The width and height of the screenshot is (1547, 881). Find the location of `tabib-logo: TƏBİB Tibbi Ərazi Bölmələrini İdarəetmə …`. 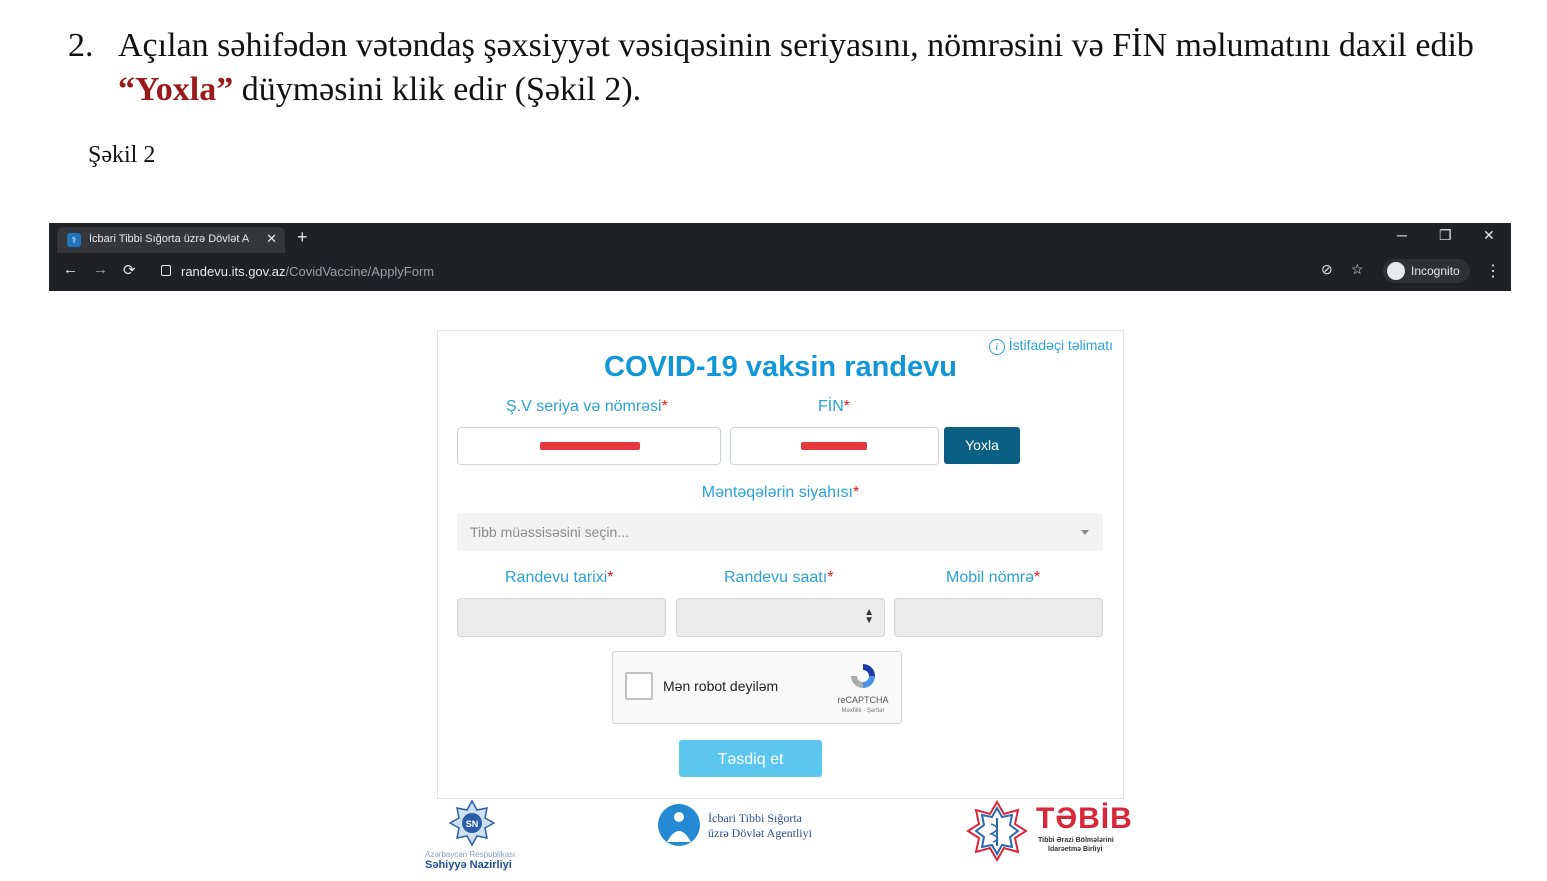

tabib-logo: TƏBİB Tibbi Ərazi Bölmələrini İdarəetmə … is located at coordinates (1049, 832).